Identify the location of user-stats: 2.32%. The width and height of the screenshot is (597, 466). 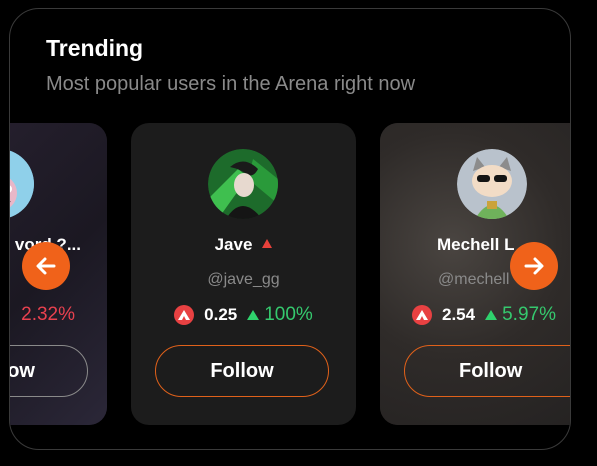
(58, 315).